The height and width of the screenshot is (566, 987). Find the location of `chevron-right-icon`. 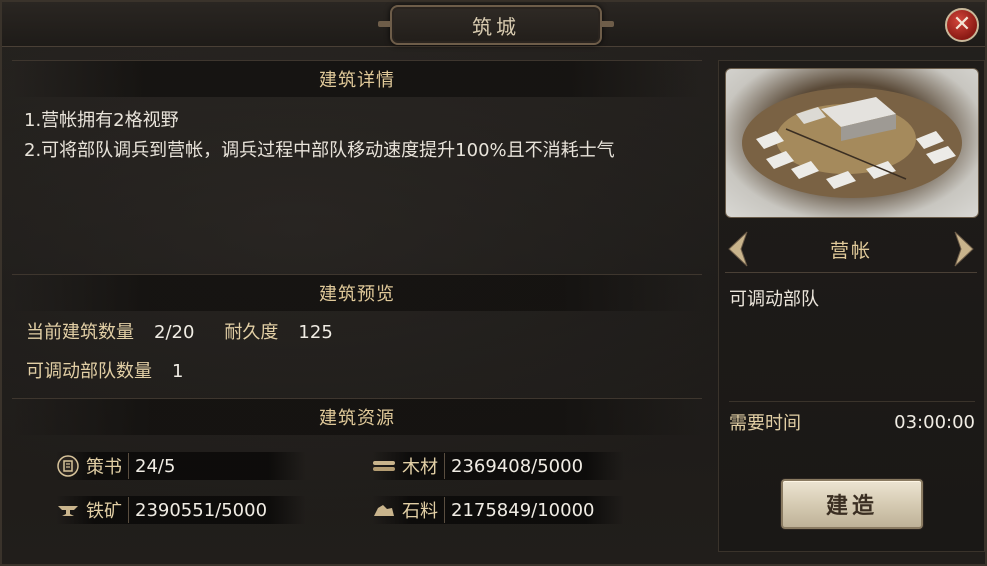

chevron-right-icon is located at coordinates (964, 249).